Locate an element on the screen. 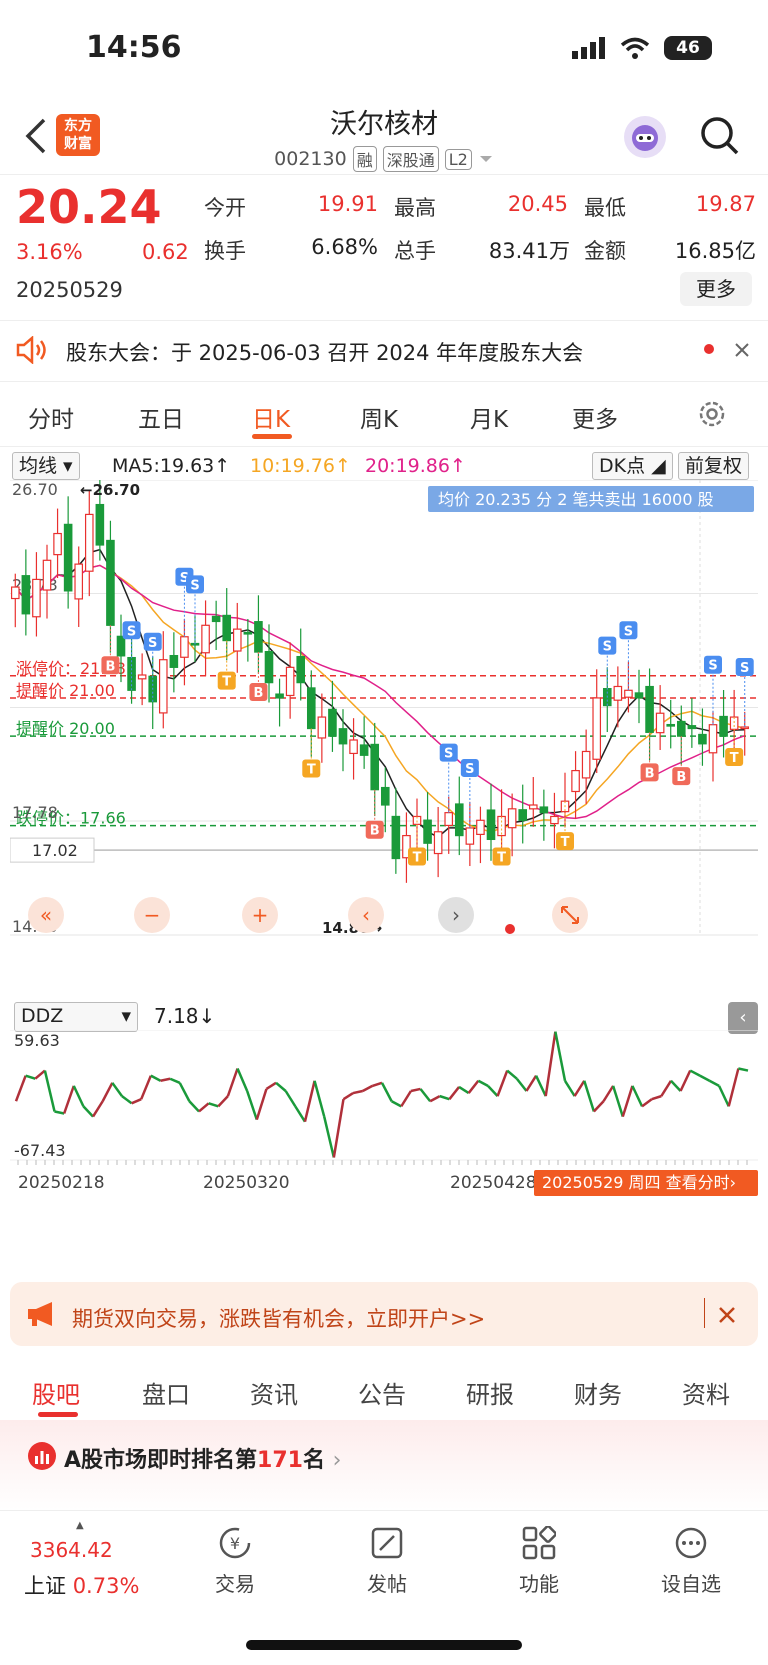 The width and height of the screenshot is (768, 1665). tab-finance: 财务 is located at coordinates (598, 1392).